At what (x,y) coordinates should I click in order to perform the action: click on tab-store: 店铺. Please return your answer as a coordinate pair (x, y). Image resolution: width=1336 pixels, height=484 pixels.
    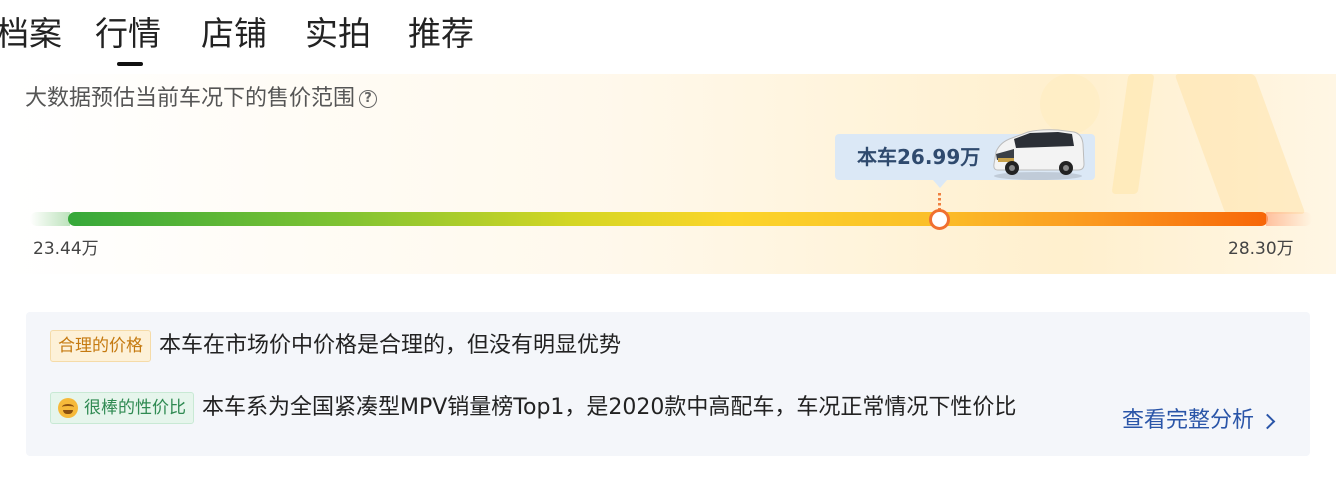
    Looking at the image, I should click on (234, 34).